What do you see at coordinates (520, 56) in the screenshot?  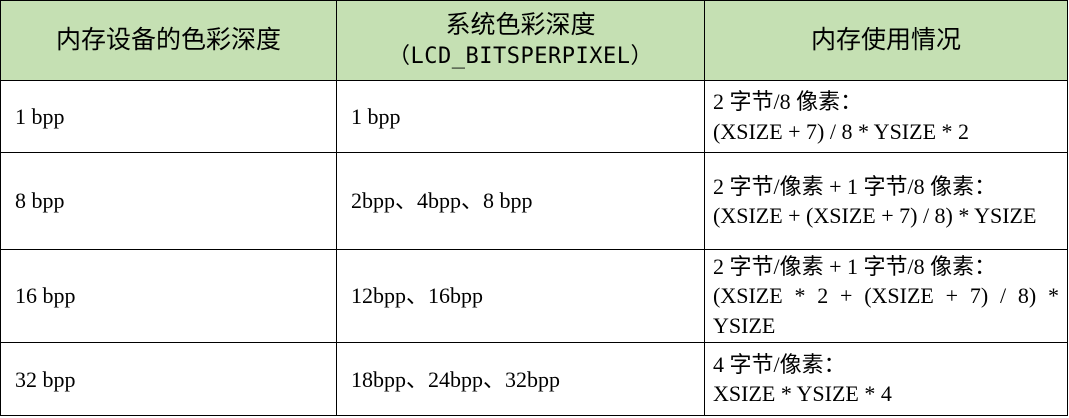 I see `header-system-color-depth-macro: （LCD_BITSPERPIXEL）` at bounding box center [520, 56].